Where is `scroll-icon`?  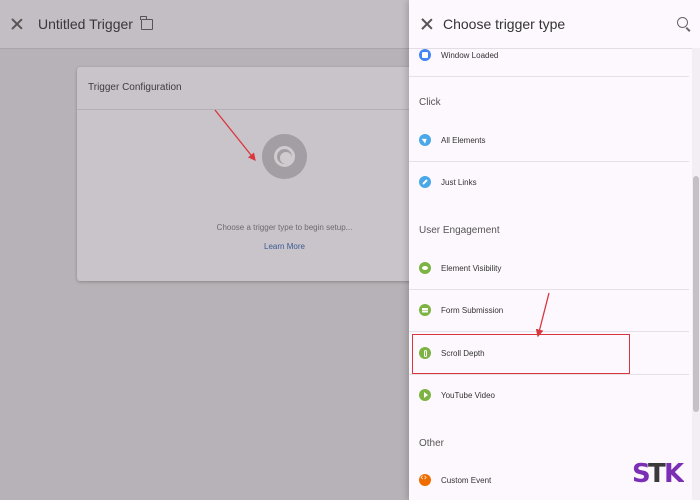 scroll-icon is located at coordinates (425, 353).